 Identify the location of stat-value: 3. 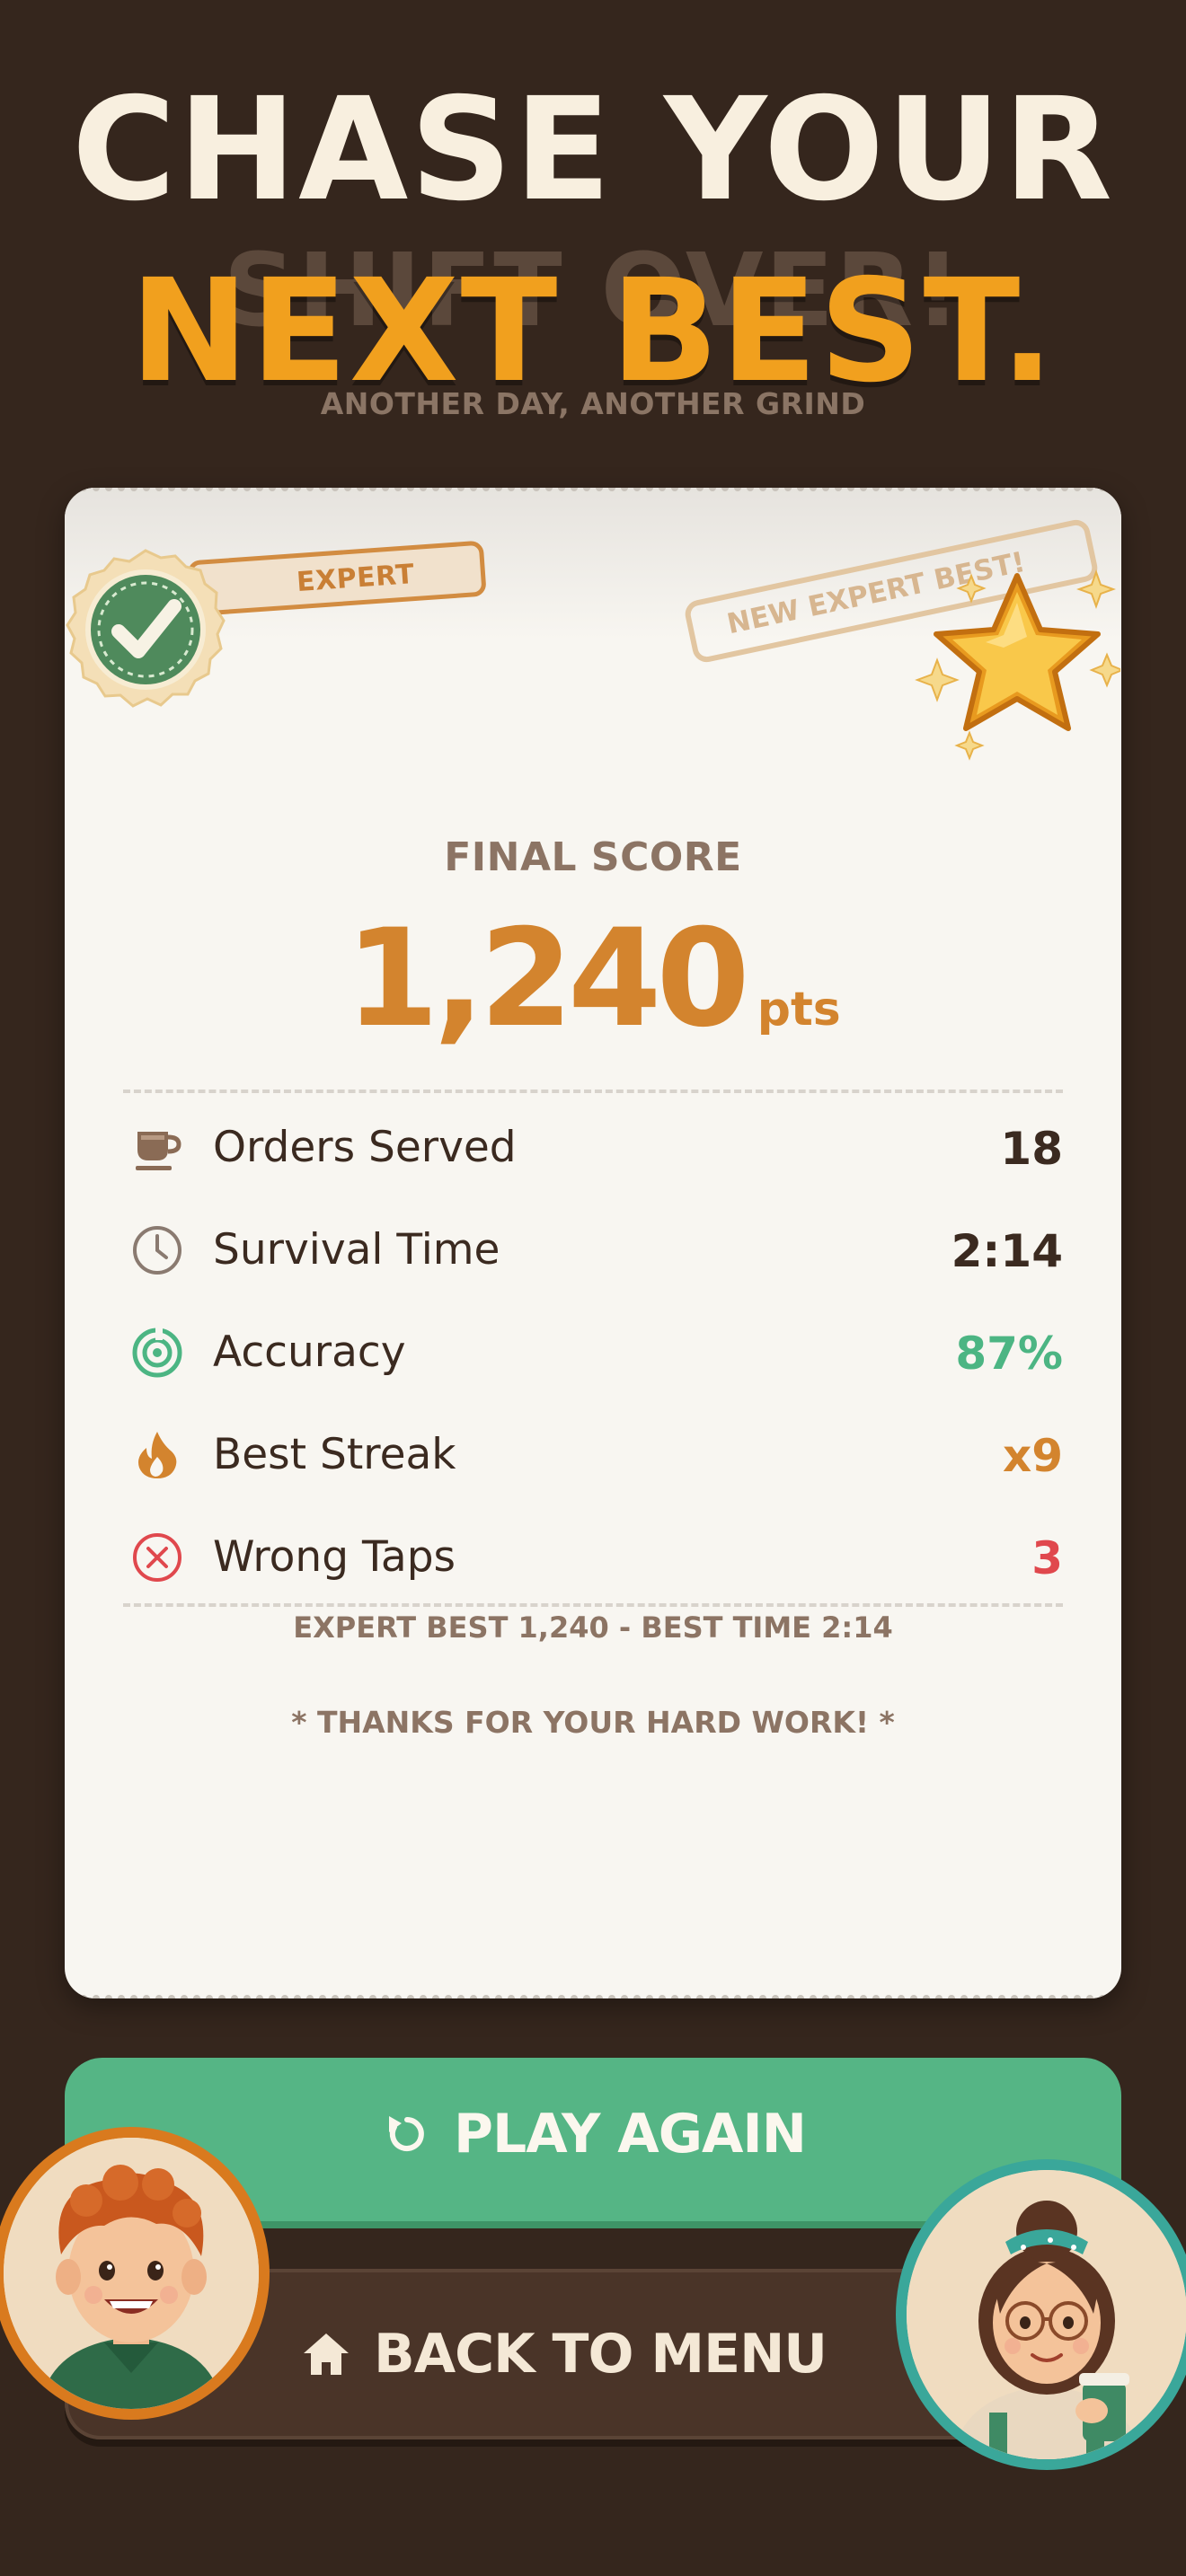
(1047, 1558).